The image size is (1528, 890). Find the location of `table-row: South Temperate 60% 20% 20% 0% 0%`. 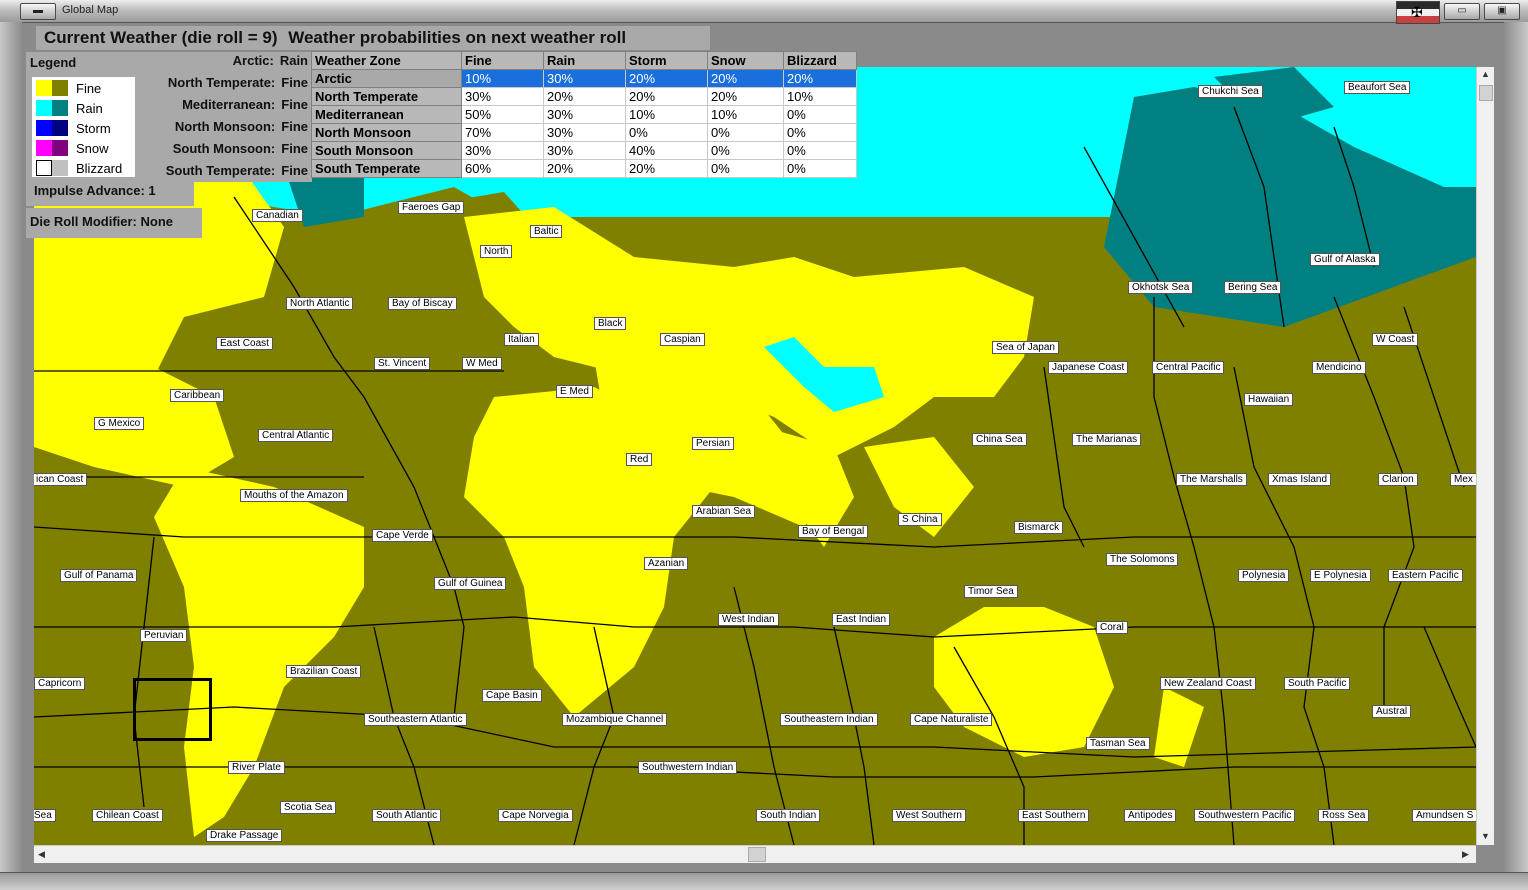

table-row: South Temperate 60% 20% 20% 0% 0% is located at coordinates (584, 168).